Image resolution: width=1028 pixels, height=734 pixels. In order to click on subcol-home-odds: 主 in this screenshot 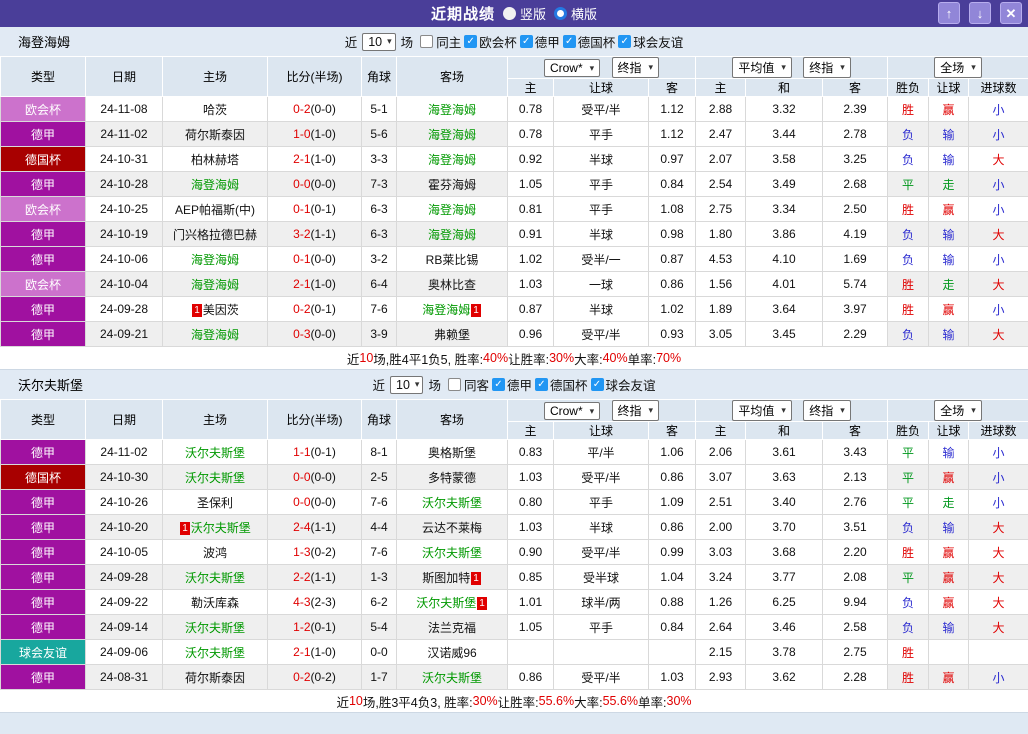, I will do `click(530, 430)`.